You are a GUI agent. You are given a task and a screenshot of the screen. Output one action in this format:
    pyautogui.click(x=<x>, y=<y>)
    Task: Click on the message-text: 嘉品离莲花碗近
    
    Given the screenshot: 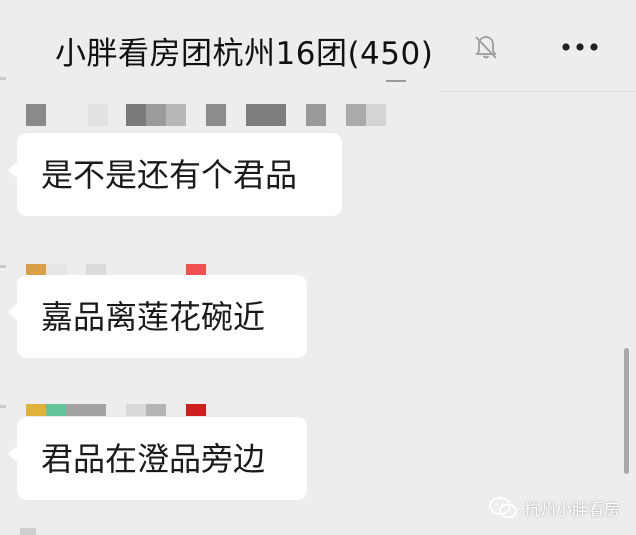 What is the action you would take?
    pyautogui.click(x=153, y=316)
    